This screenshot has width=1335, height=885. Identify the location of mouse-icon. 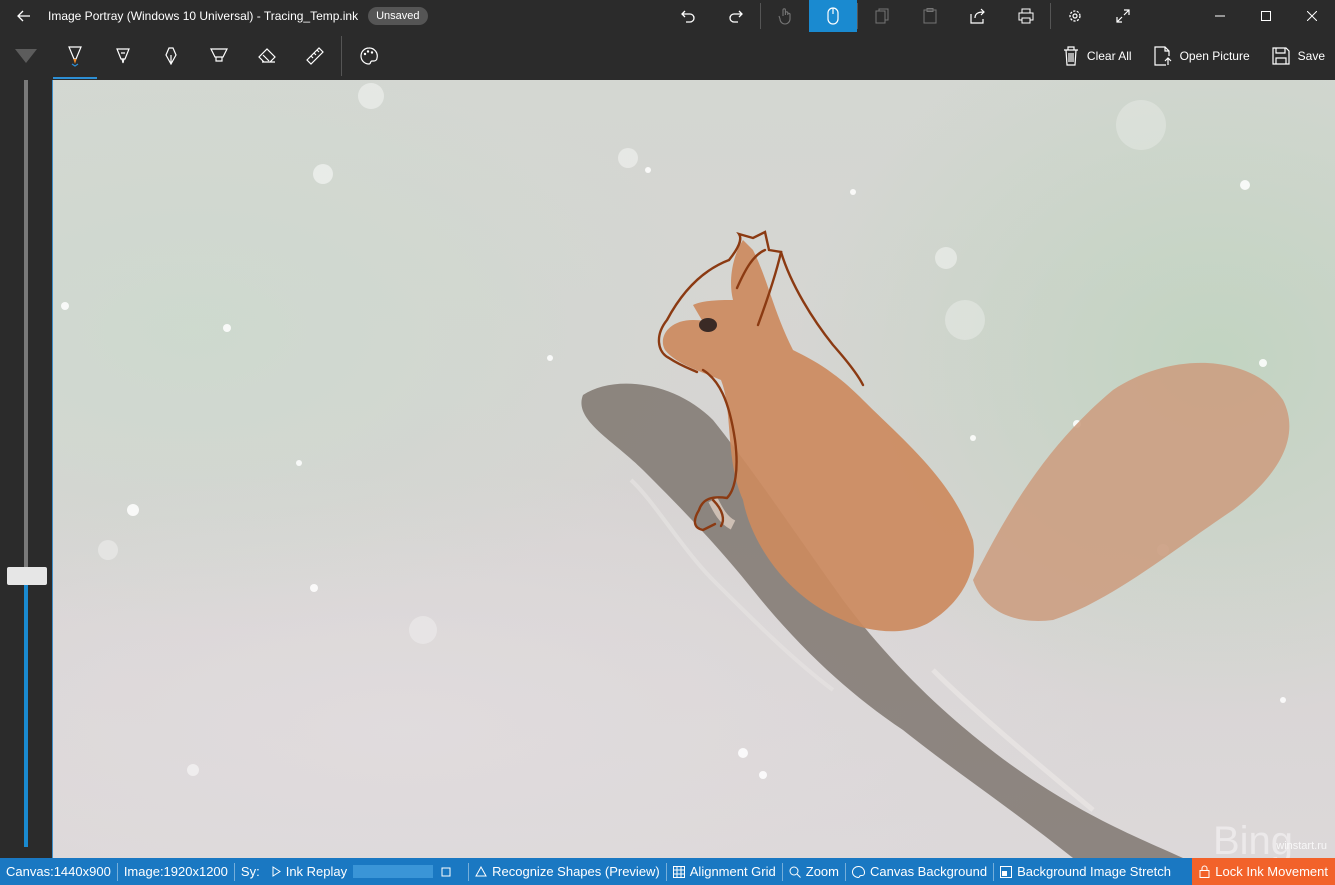
(833, 16).